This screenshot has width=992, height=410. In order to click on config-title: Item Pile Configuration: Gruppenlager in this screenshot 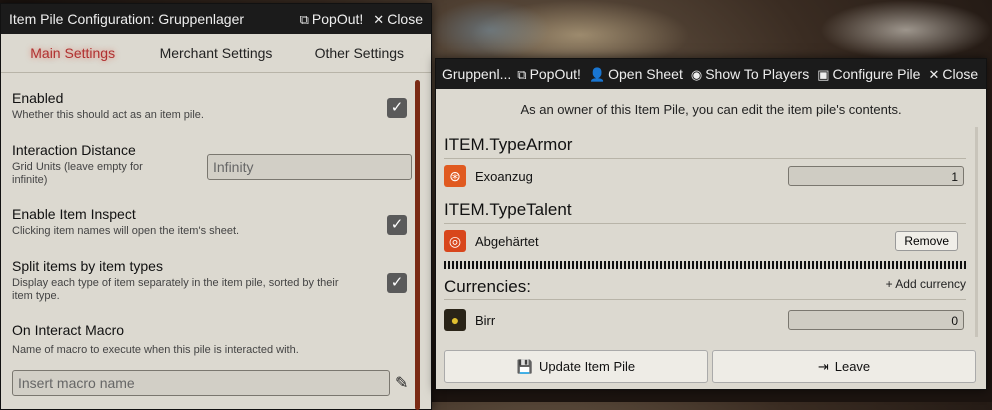, I will do `click(127, 19)`.